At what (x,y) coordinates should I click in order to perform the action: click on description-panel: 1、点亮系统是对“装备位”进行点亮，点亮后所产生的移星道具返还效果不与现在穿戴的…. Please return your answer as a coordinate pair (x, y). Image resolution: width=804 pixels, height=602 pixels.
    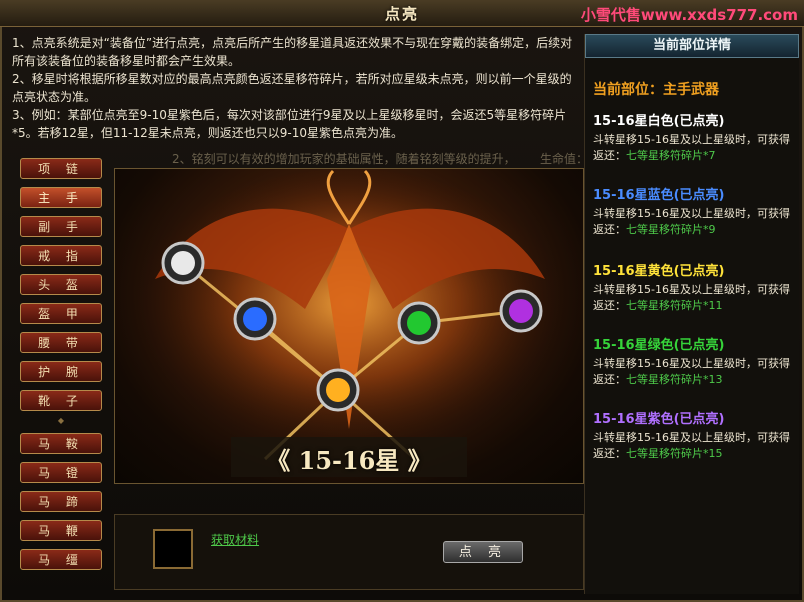
    Looking at the image, I should click on (296, 88).